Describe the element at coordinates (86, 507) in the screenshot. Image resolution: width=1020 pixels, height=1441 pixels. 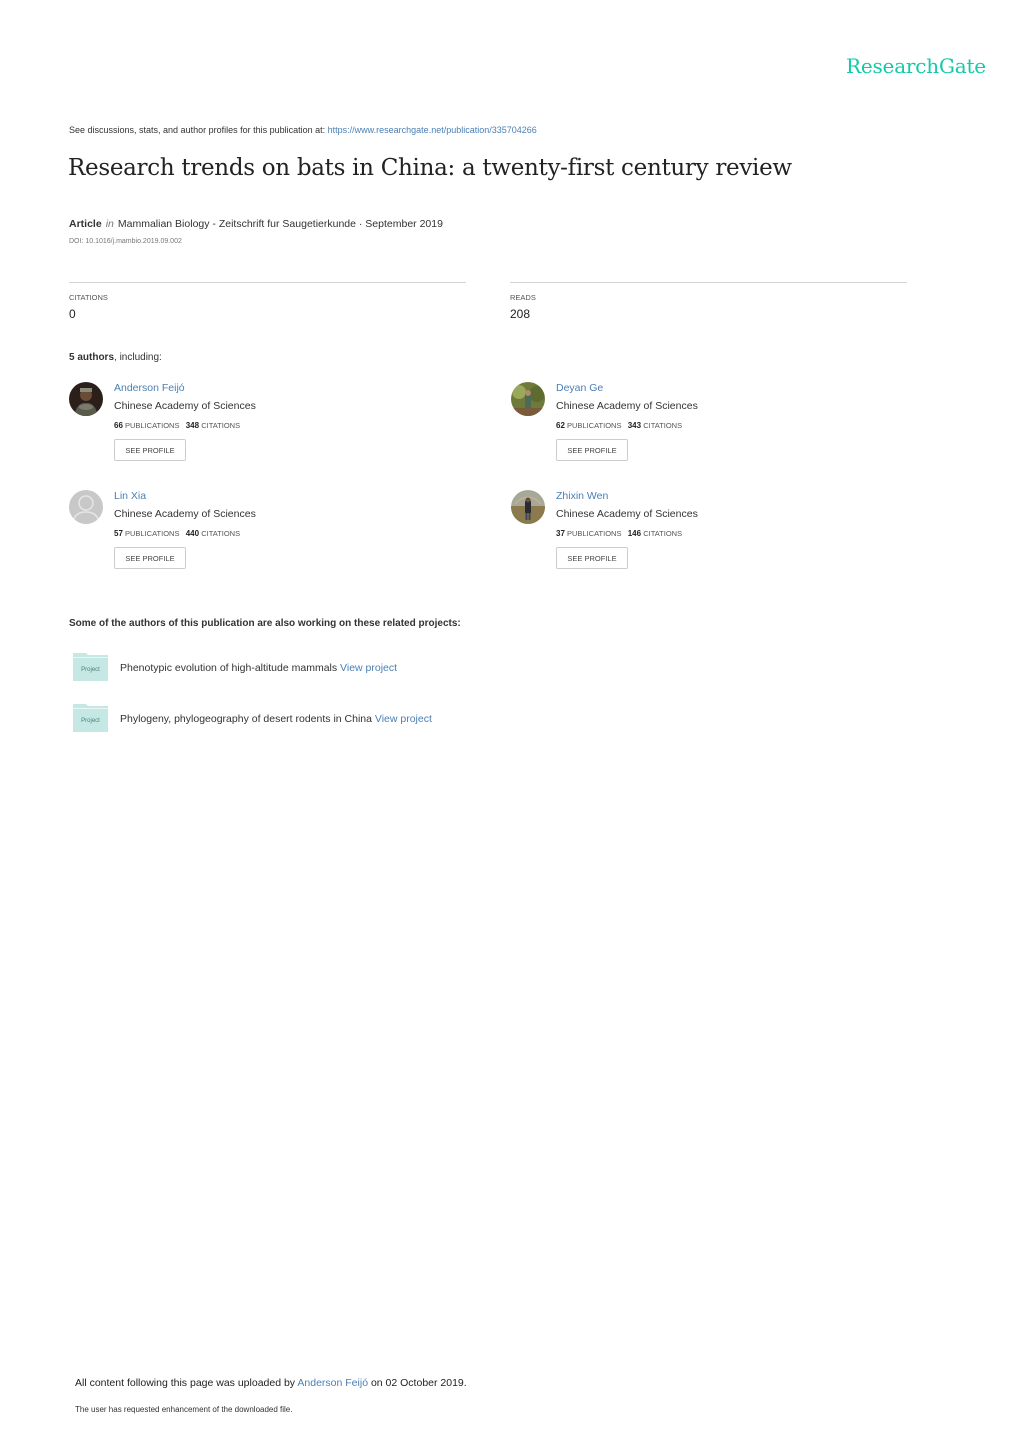
I see `default-avatar-icon` at that location.